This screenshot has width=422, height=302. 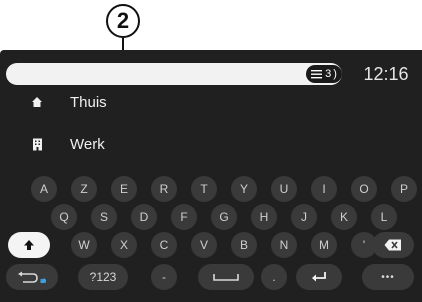 What do you see at coordinates (87, 144) in the screenshot?
I see `suggestion-label: Werk` at bounding box center [87, 144].